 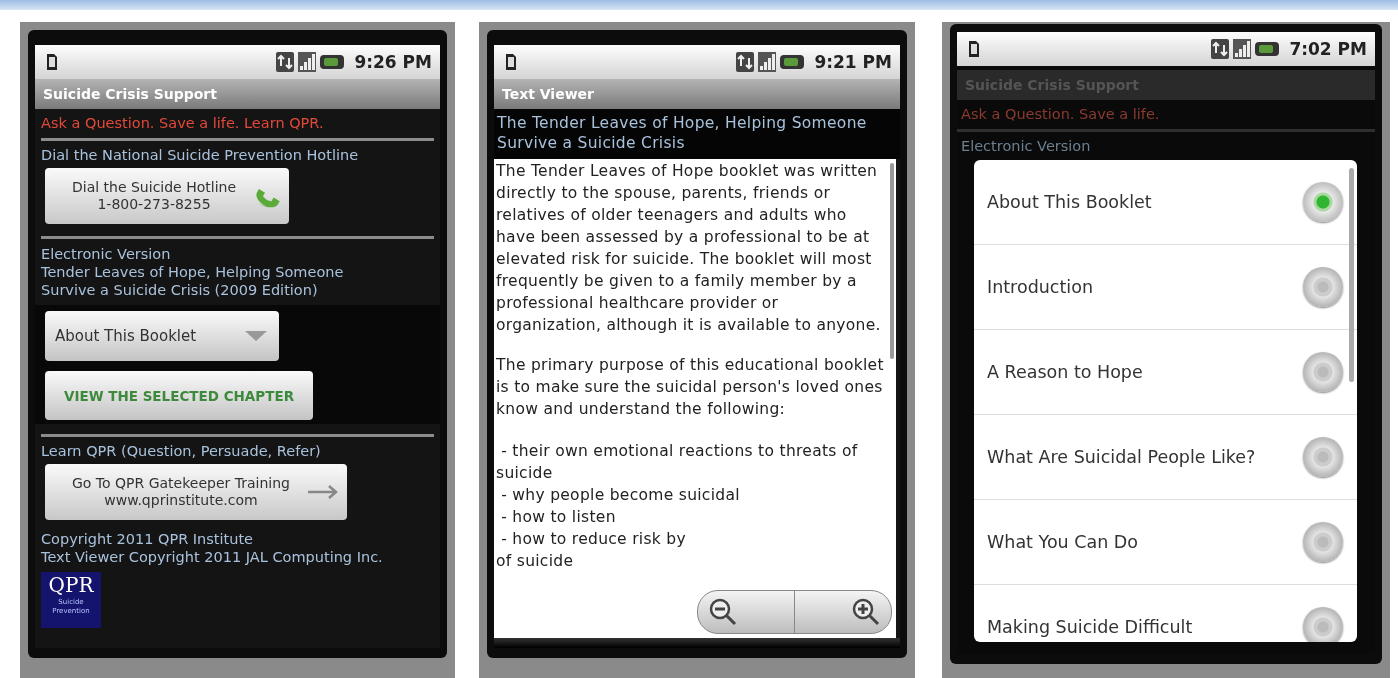 What do you see at coordinates (256, 336) in the screenshot?
I see `caret-icon` at bounding box center [256, 336].